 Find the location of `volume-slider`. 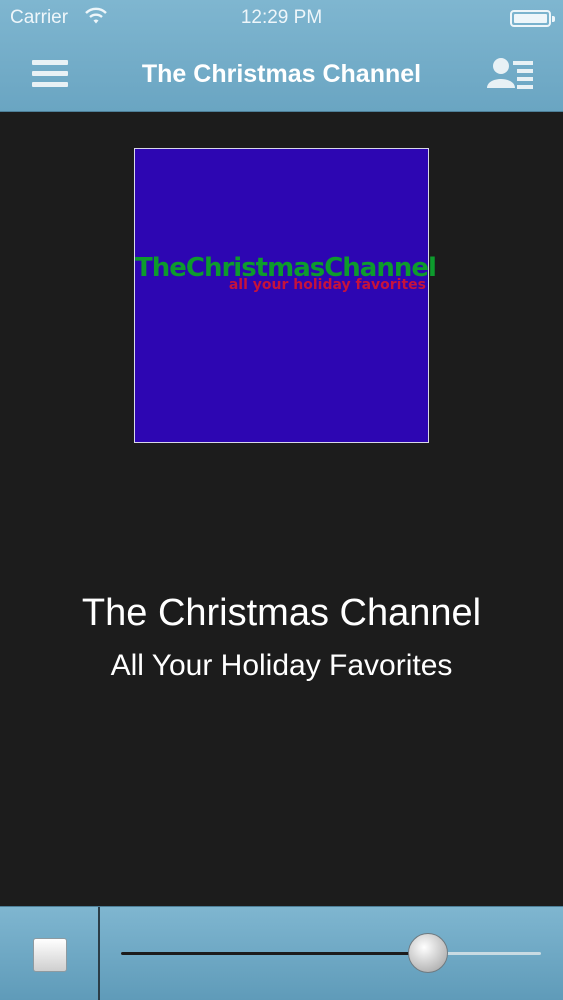

volume-slider is located at coordinates (331, 953).